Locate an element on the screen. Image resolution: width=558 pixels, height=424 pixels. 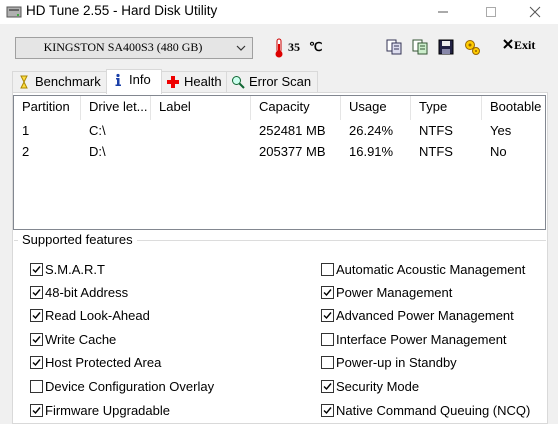
feature-label: Firmware Upgradable is located at coordinates (107, 410).